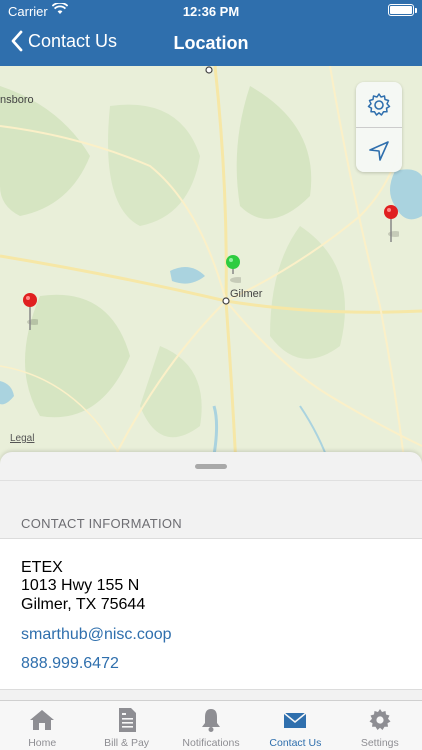  I want to click on map-controls, so click(379, 127).